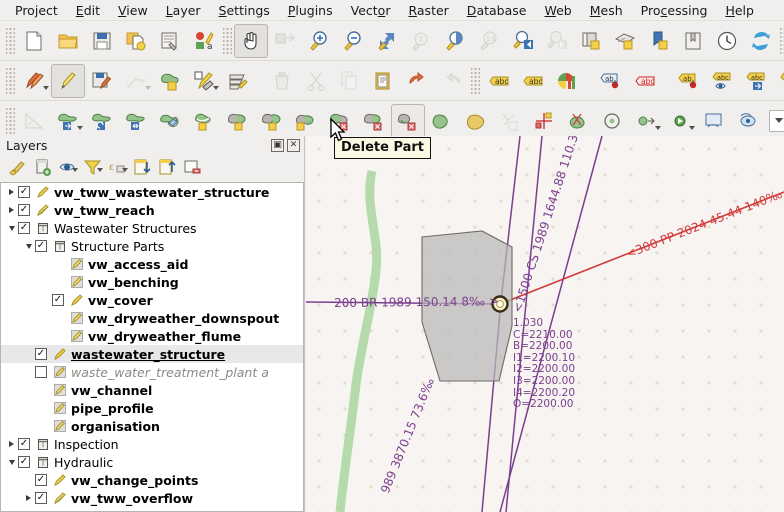  I want to click on save-layer-edits-button, so click(102, 81).